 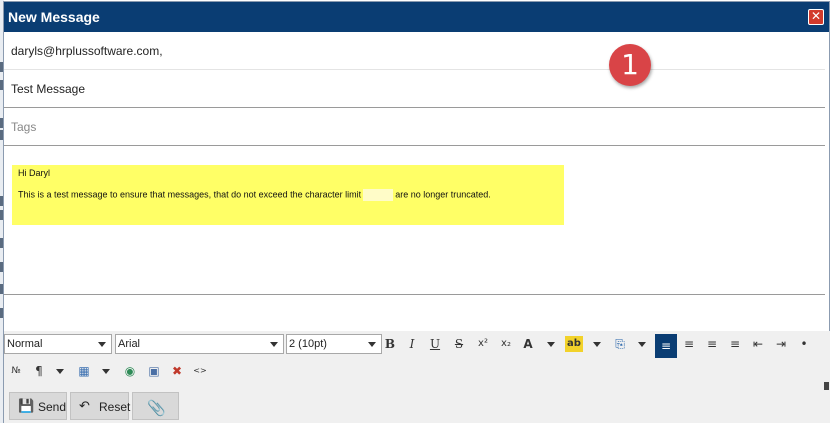 I want to click on message-gap, so click(x=378, y=195).